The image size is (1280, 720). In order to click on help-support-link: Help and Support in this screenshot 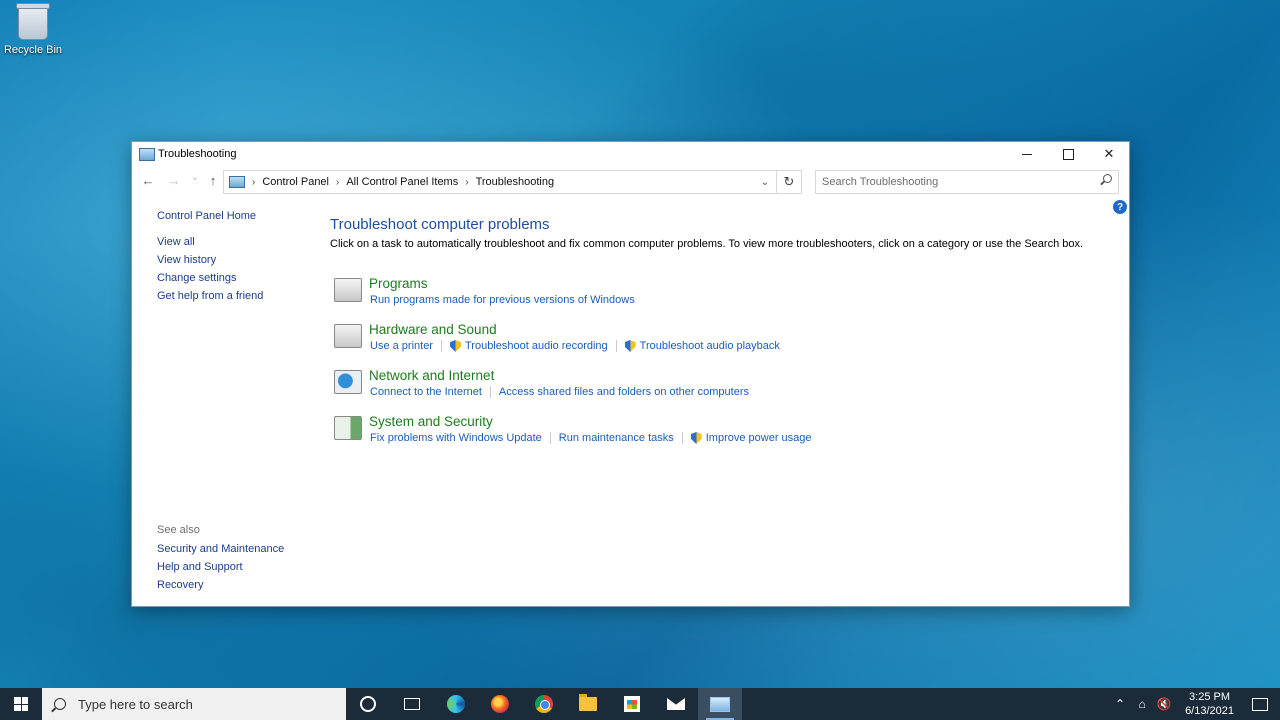, I will do `click(220, 567)`.